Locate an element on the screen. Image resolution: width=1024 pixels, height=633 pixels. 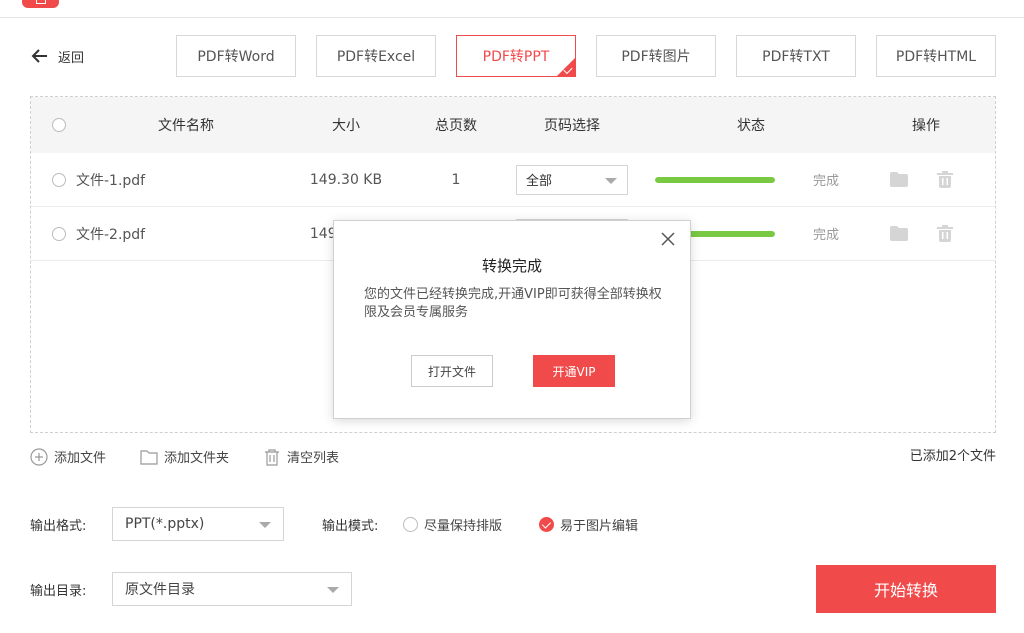
col-actions: 操作 is located at coordinates (926, 126).